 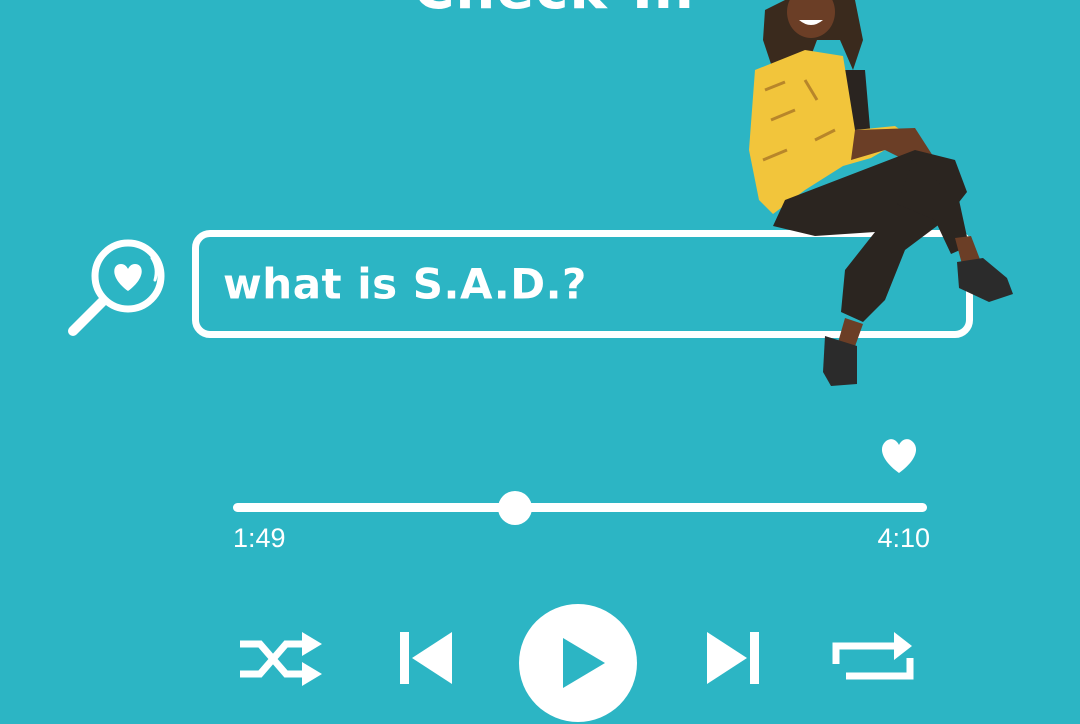 What do you see at coordinates (899, 456) in the screenshot?
I see `heart-icon` at bounding box center [899, 456].